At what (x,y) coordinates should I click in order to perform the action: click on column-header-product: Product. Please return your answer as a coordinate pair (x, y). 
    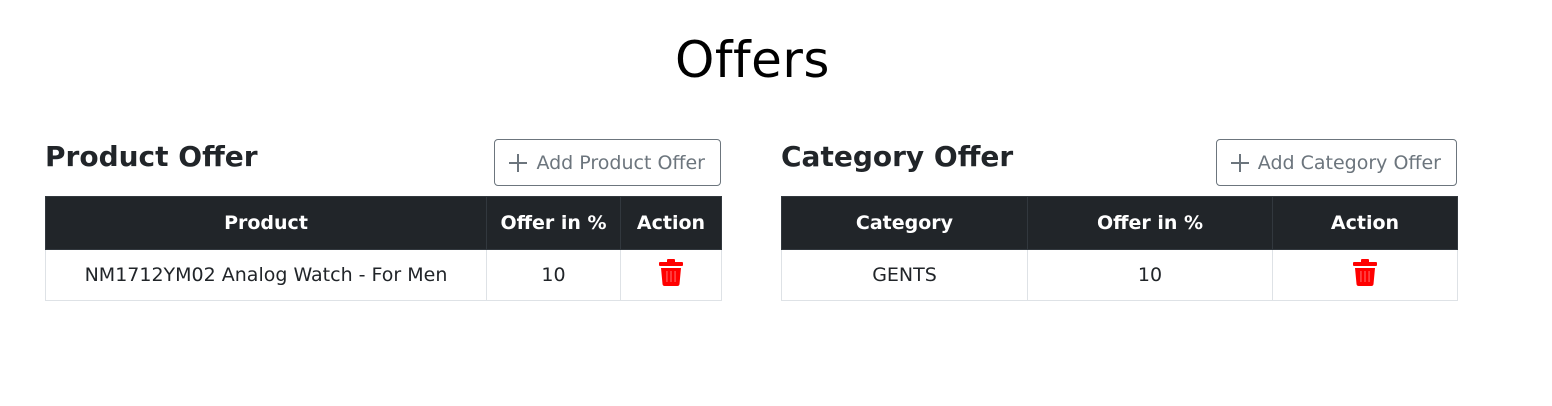
    Looking at the image, I should click on (266, 223).